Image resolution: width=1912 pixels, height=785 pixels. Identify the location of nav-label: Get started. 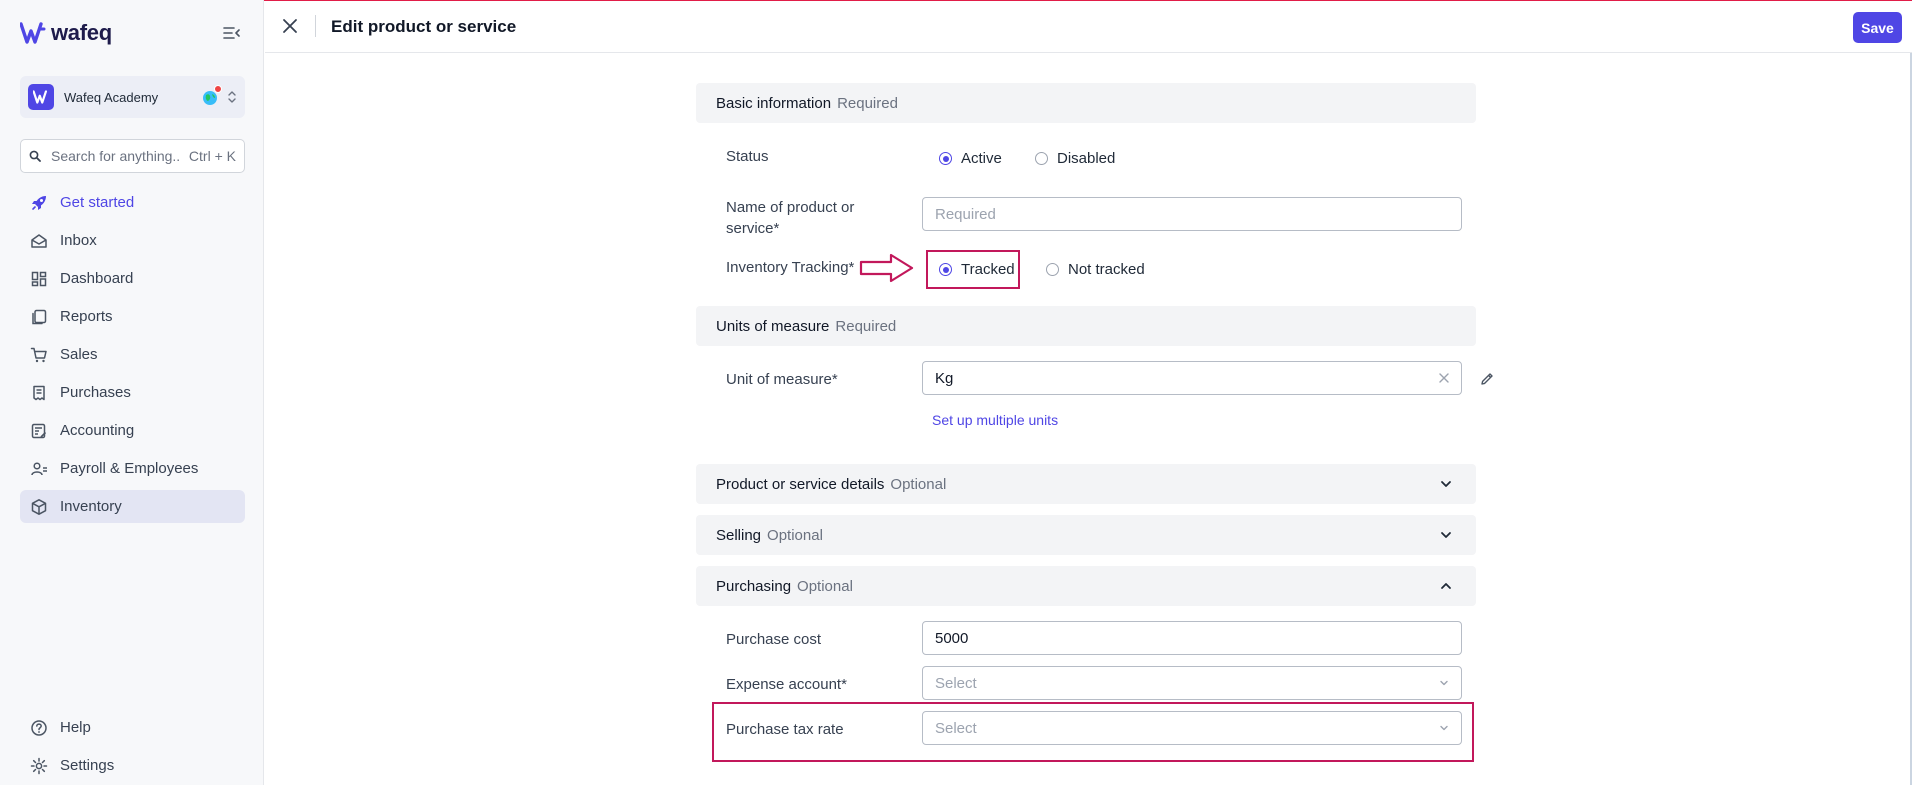
(97, 202).